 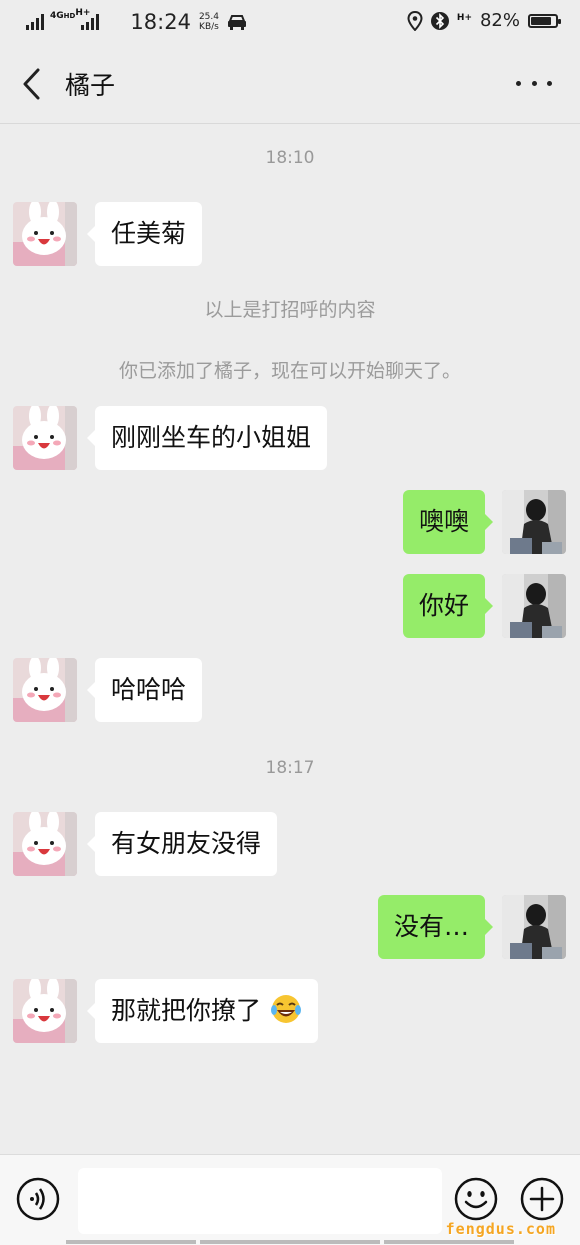 I want to click on chat-header: 橘子, so click(x=290, y=84).